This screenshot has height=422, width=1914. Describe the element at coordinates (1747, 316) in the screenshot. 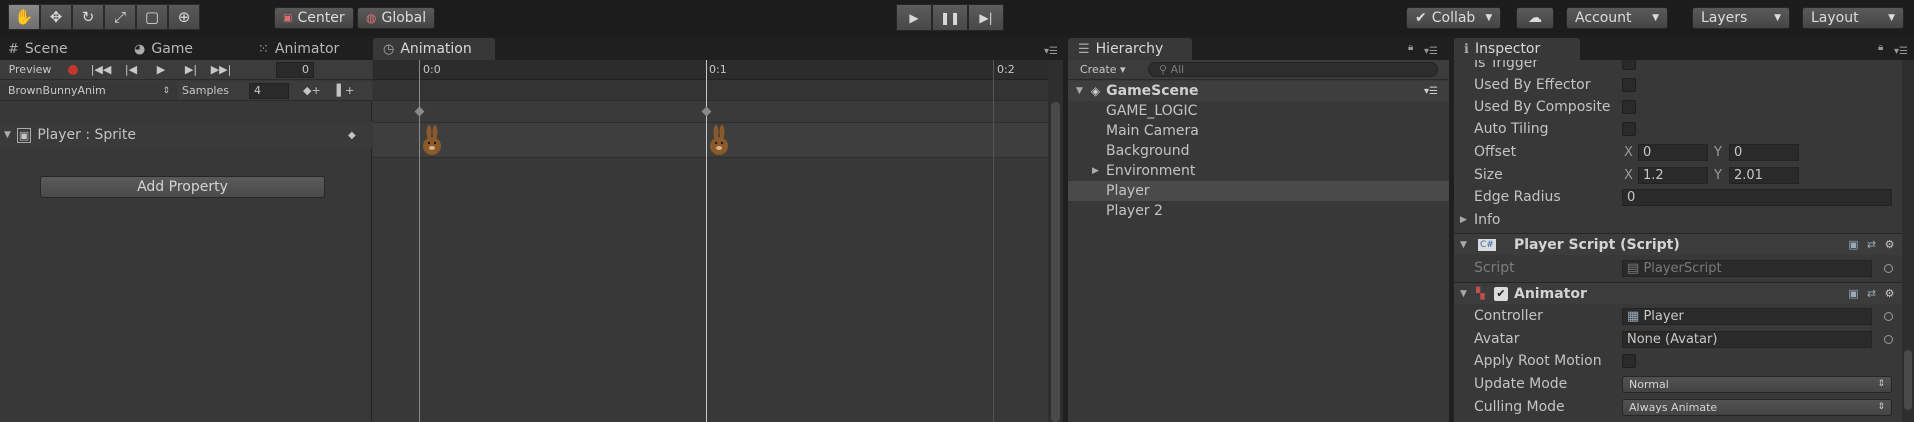

I see `controller-field: ▦ Player` at that location.